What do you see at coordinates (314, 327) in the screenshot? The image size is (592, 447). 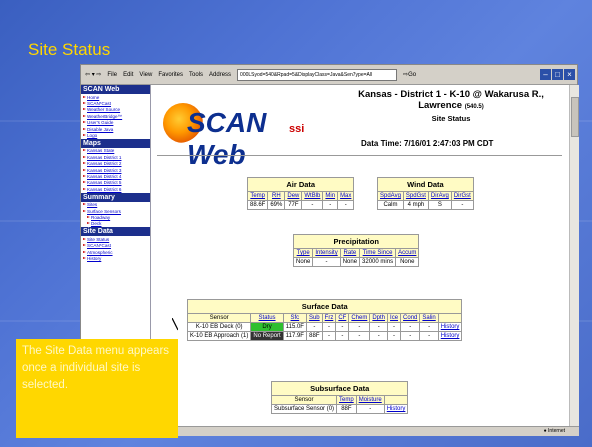 I see `surface-sub: -` at bounding box center [314, 327].